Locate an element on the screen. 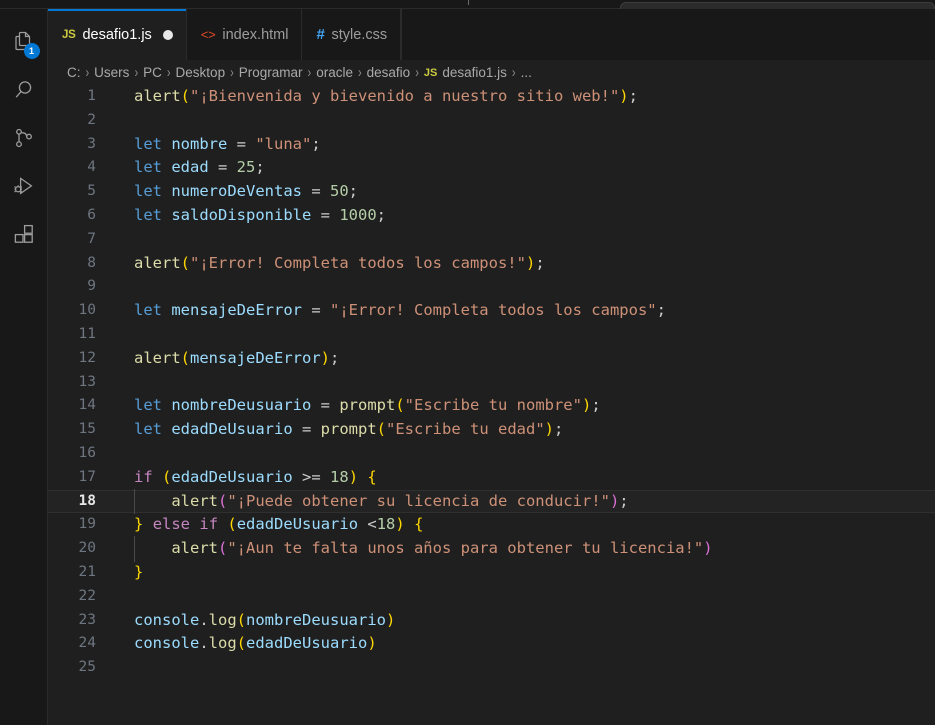  sidebar-item-search is located at coordinates (24, 90).